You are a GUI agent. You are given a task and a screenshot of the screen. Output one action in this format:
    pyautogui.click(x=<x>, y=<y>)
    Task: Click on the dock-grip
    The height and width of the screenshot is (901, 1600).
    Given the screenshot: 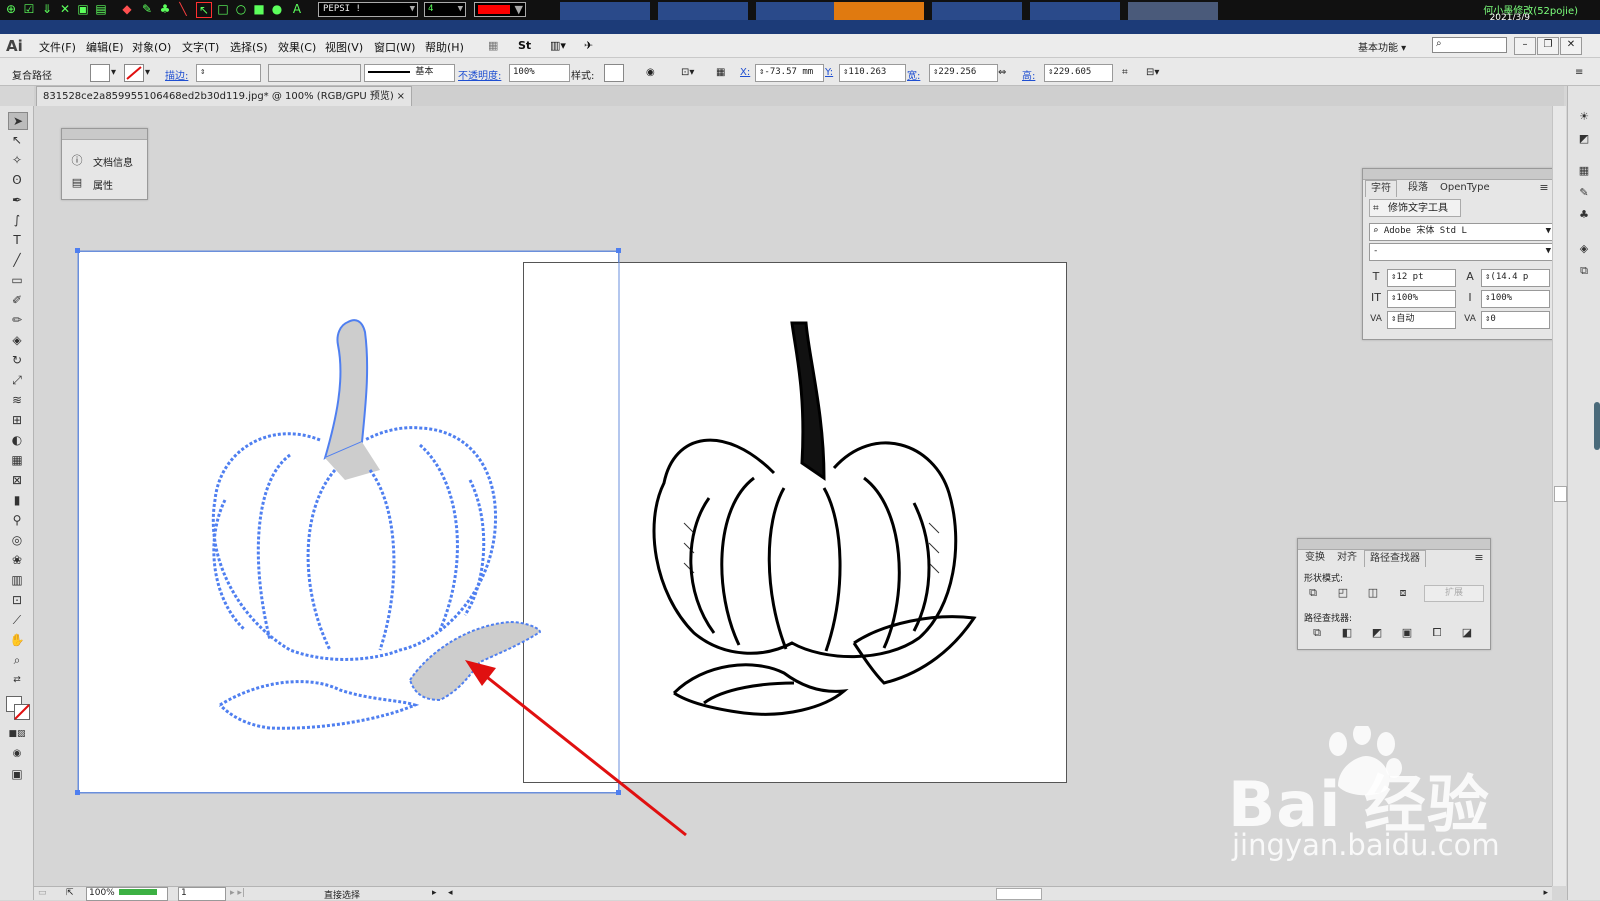 What is the action you would take?
    pyautogui.click(x=1597, y=426)
    